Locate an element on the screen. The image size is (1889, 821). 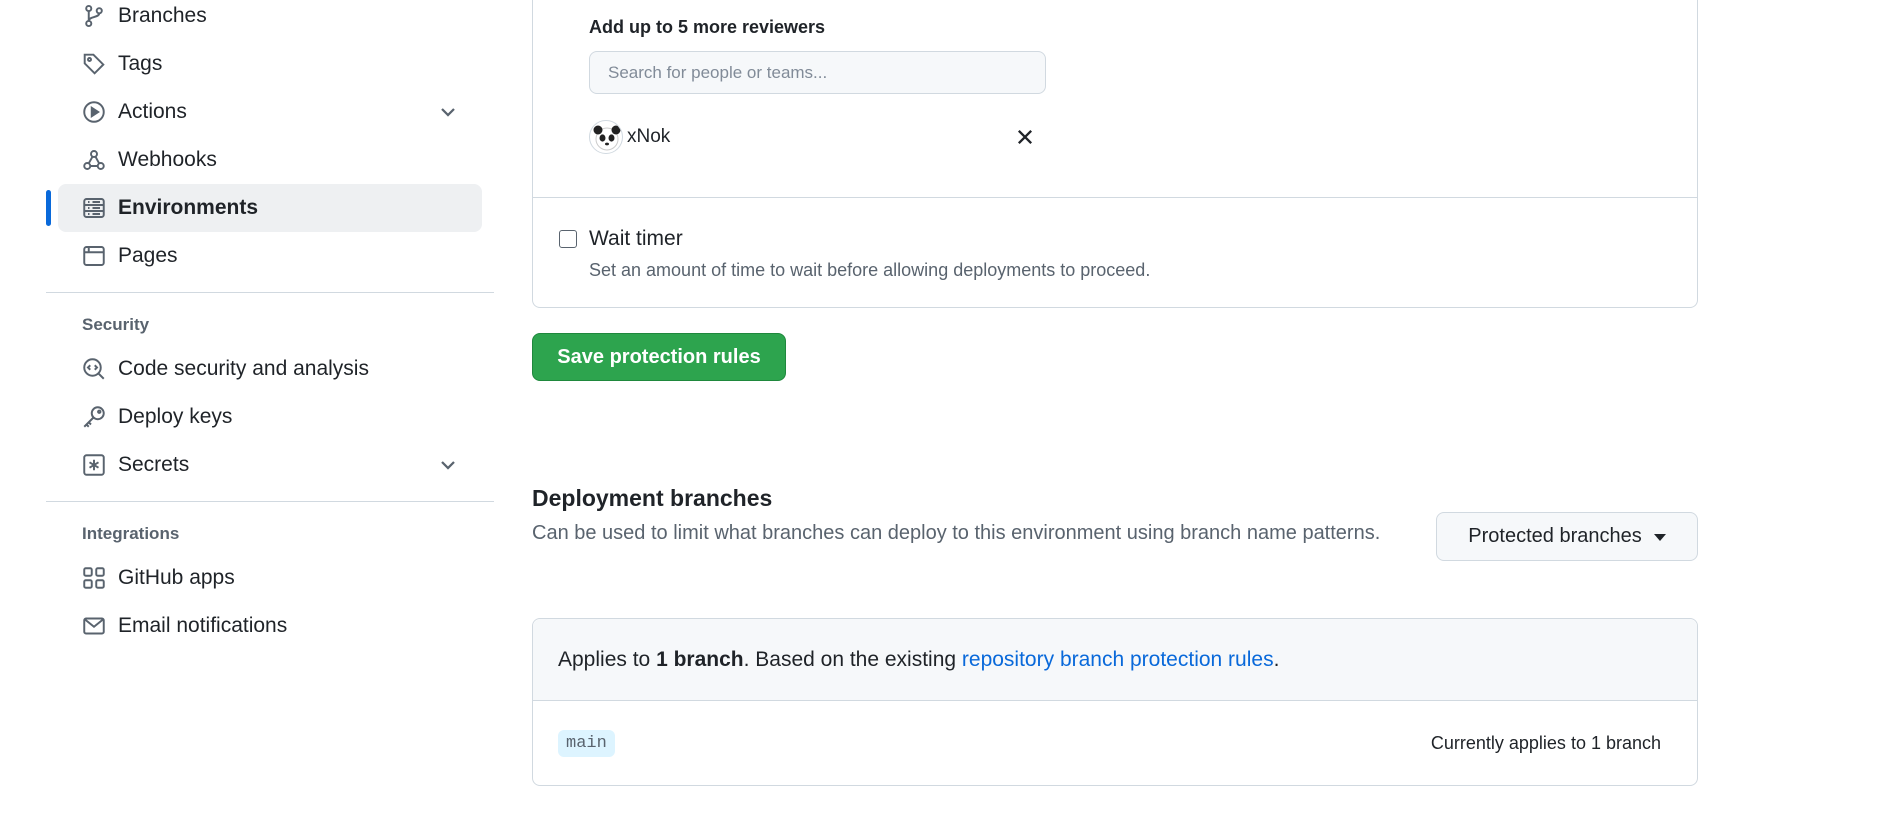
sidebar-item-environments: Environments is located at coordinates (264, 208).